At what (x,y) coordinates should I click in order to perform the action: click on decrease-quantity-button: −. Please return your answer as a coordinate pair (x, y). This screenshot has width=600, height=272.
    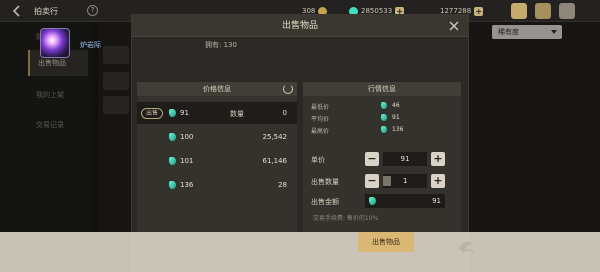
    Looking at the image, I should click on (372, 181).